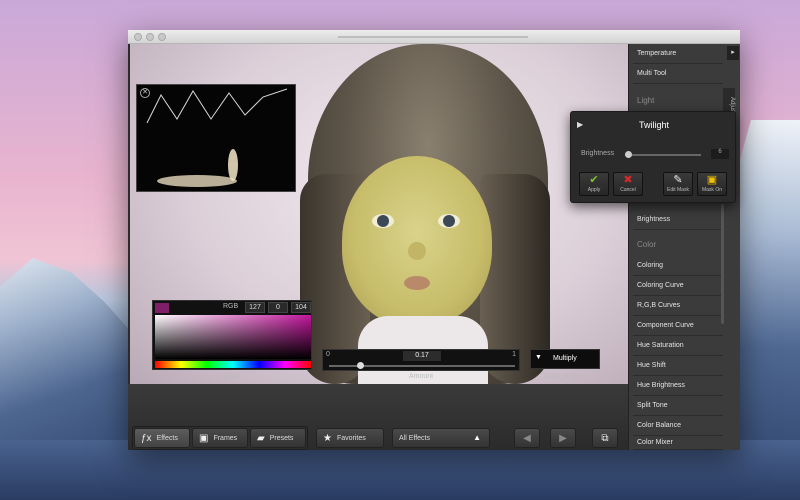  I want to click on rgb-mode-label: RGB, so click(231, 306).